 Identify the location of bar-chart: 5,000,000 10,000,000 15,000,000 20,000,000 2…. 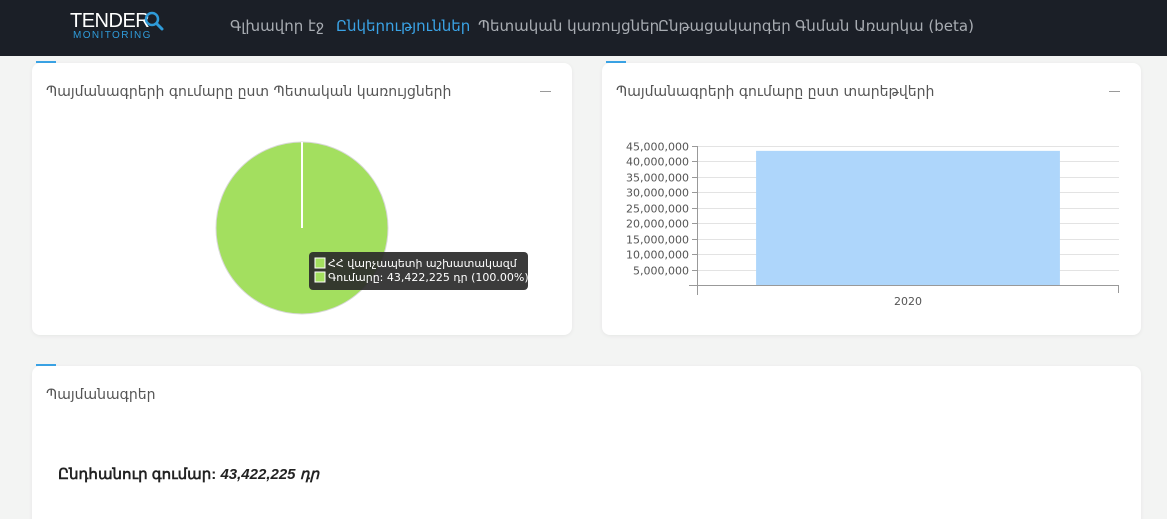
(872, 224).